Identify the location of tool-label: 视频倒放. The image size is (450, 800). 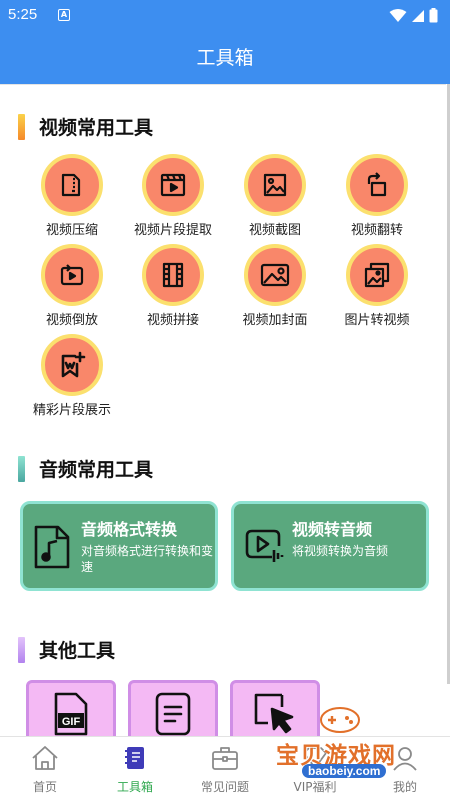
(71, 320).